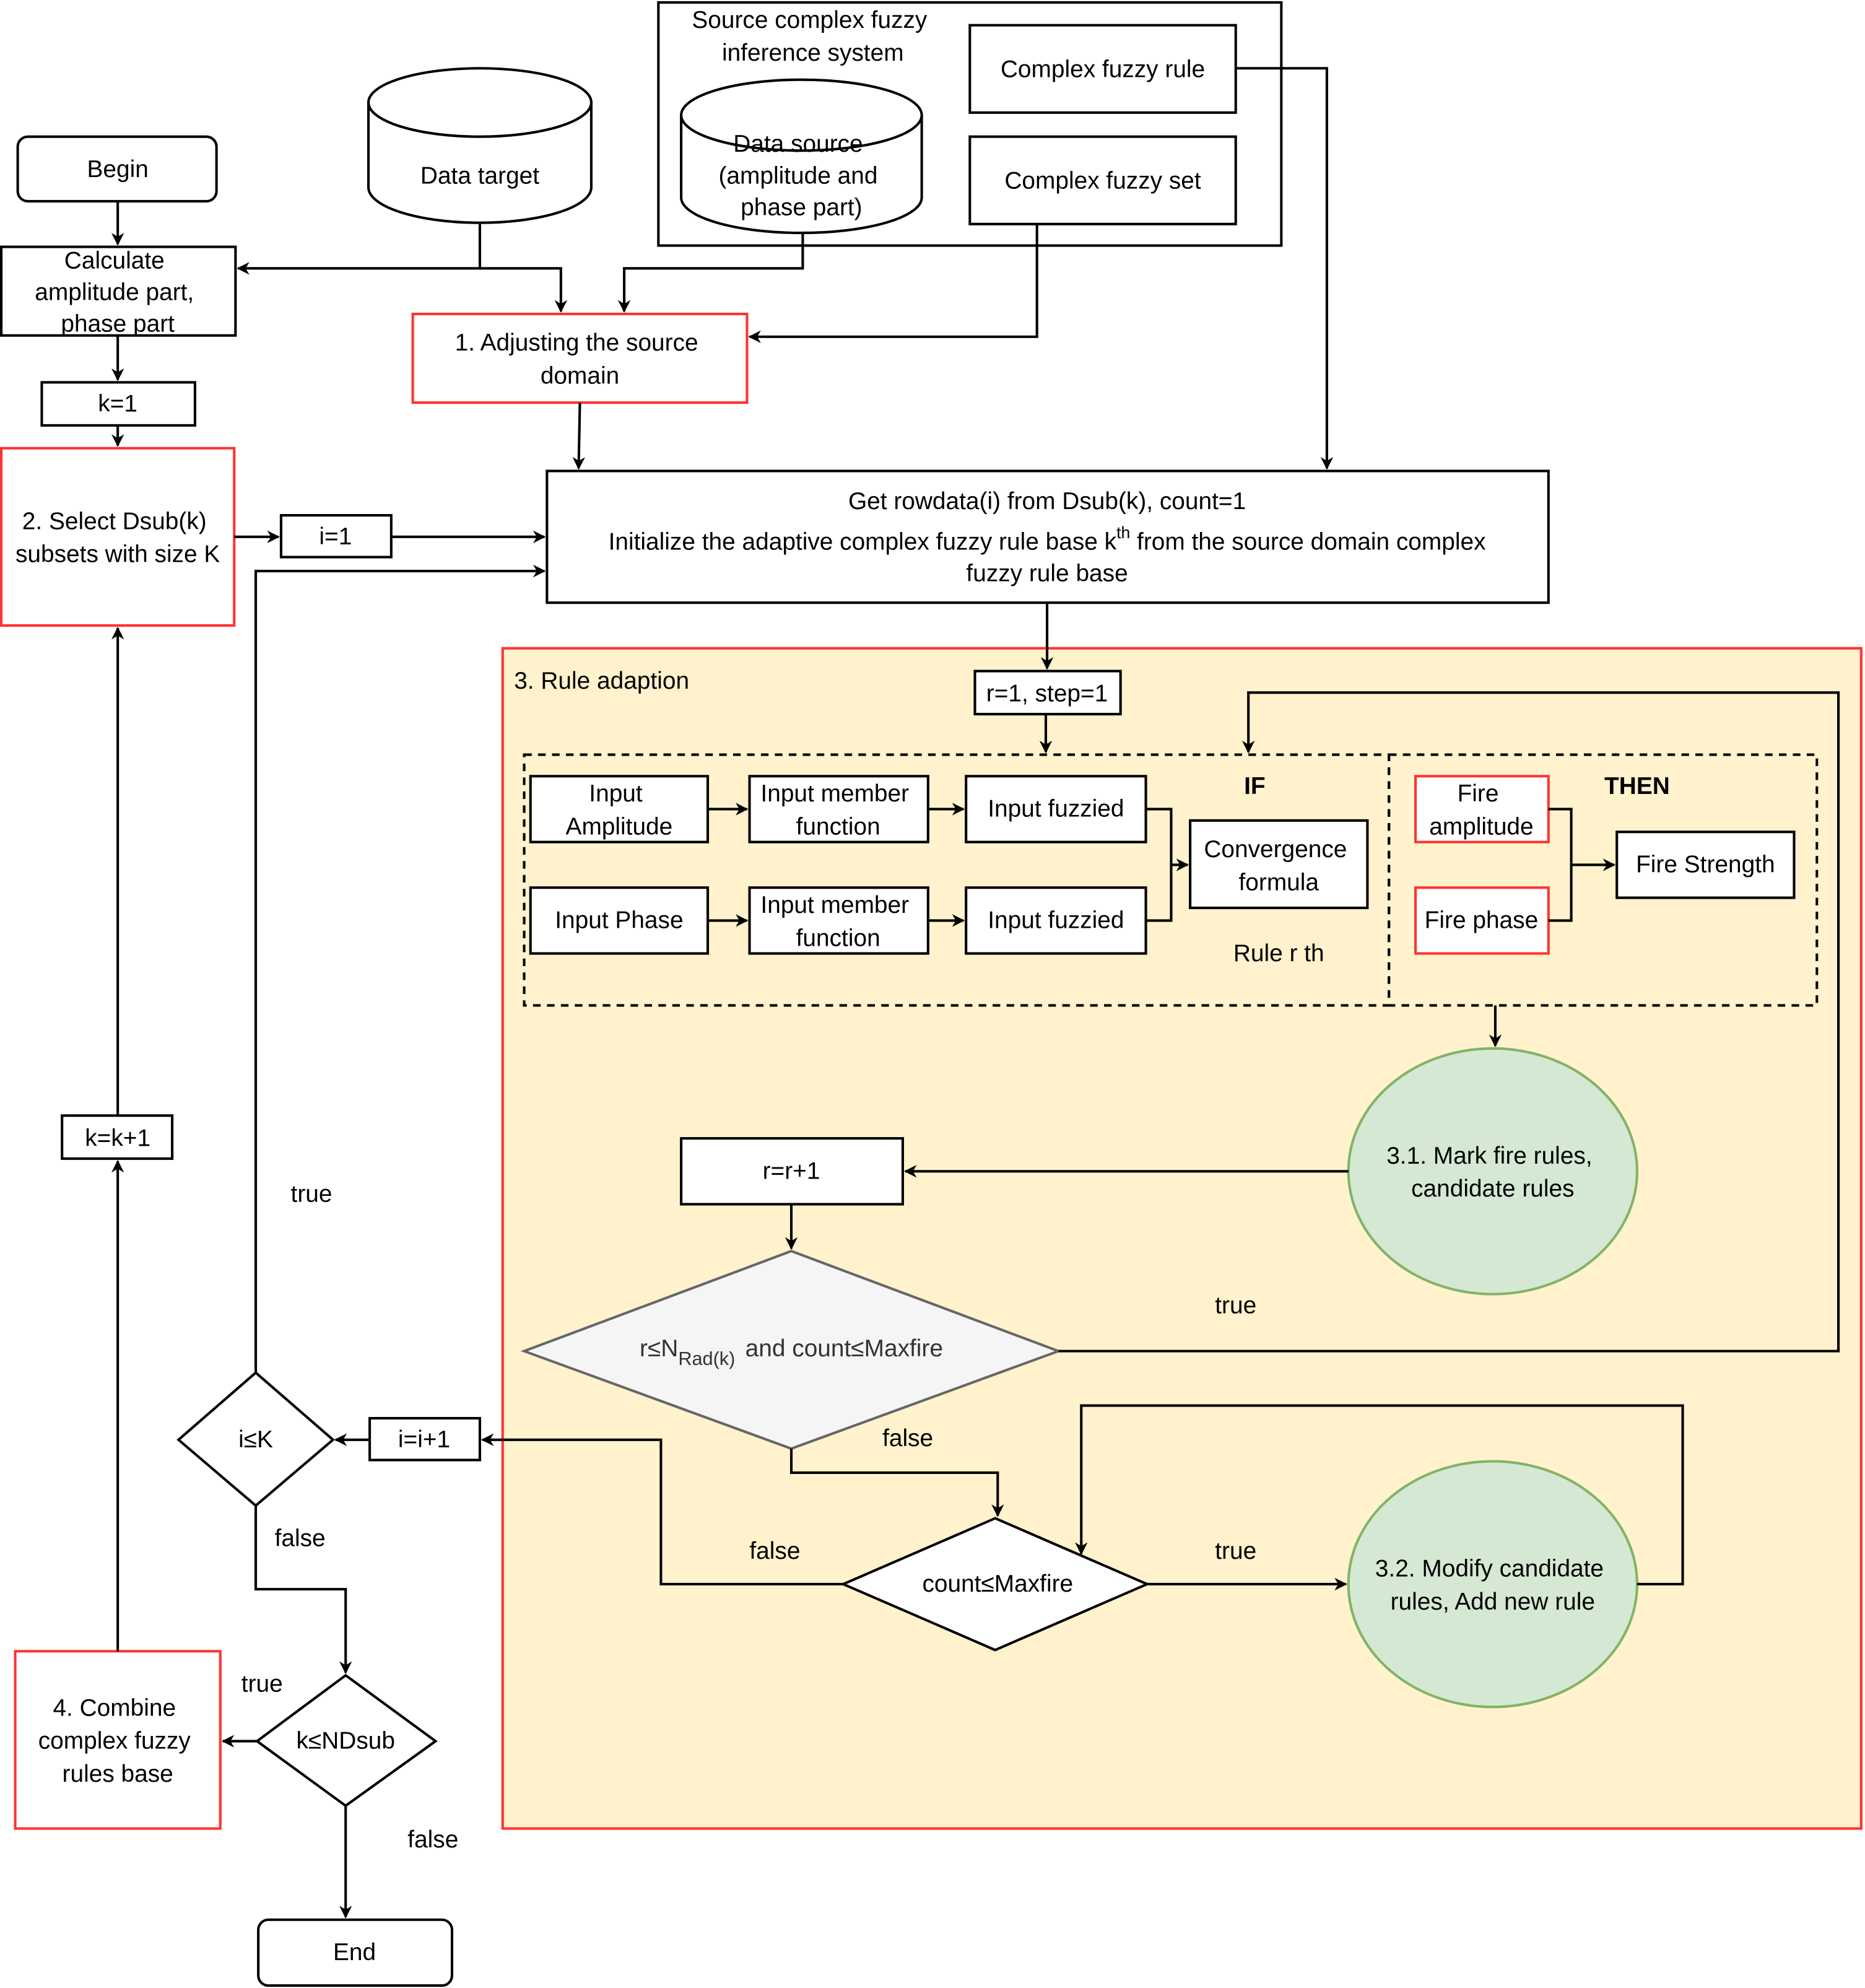 The height and width of the screenshot is (1988, 1865). I want to click on i-init-label: i=1, so click(335, 536).